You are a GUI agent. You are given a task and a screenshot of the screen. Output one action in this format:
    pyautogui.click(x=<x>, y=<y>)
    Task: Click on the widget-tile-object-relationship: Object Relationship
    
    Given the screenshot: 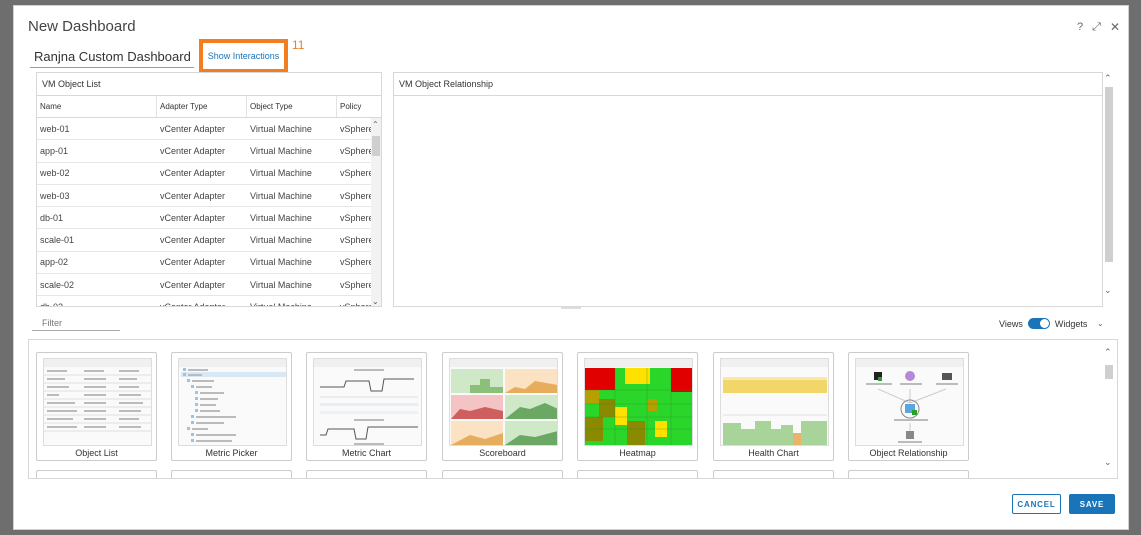 What is the action you would take?
    pyautogui.click(x=908, y=406)
    